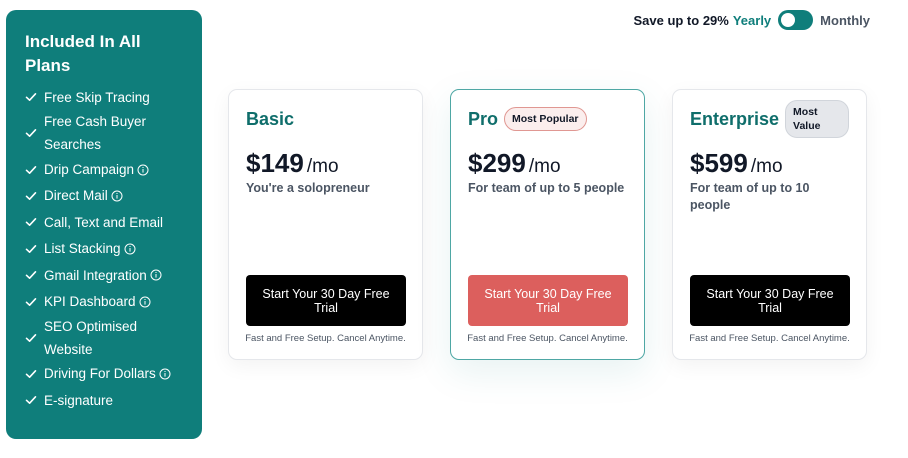 The height and width of the screenshot is (458, 908). What do you see at coordinates (275, 163) in the screenshot?
I see `plan-price: $149` at bounding box center [275, 163].